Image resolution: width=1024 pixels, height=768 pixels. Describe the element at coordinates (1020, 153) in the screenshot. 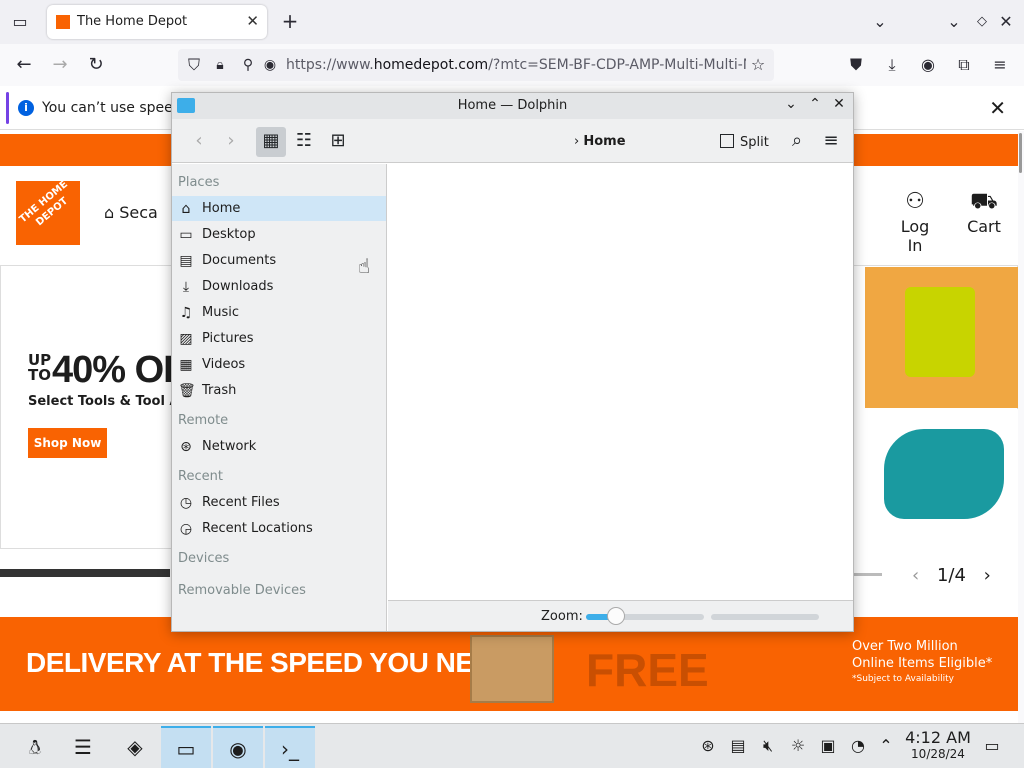

I see `scrollbar-thumb` at that location.